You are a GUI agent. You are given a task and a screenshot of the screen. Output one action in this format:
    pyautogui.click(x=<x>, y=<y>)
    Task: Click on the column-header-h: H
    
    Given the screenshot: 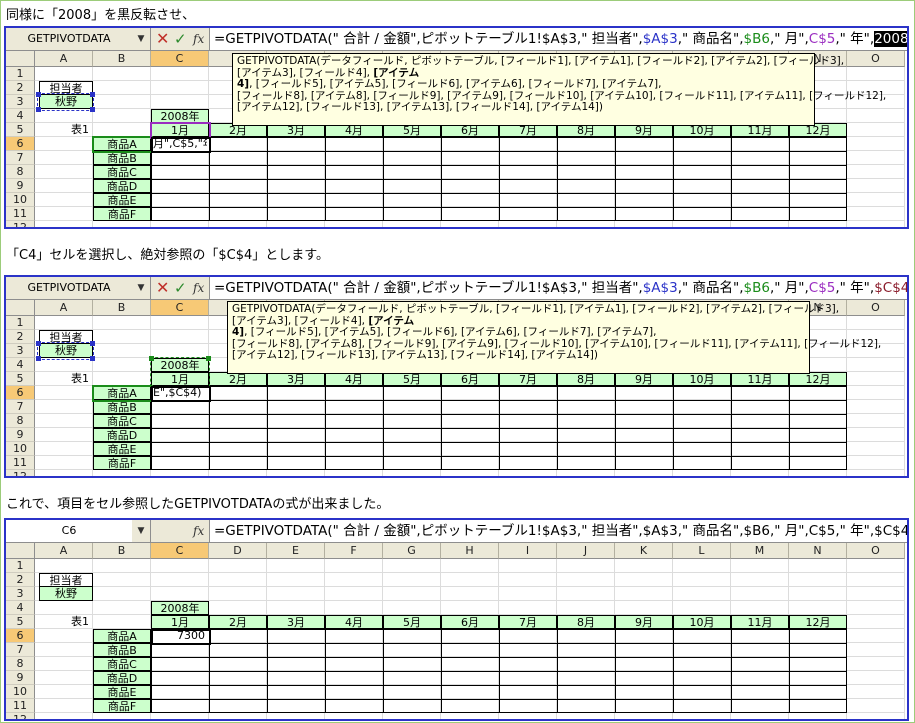 What is the action you would take?
    pyautogui.click(x=470, y=551)
    